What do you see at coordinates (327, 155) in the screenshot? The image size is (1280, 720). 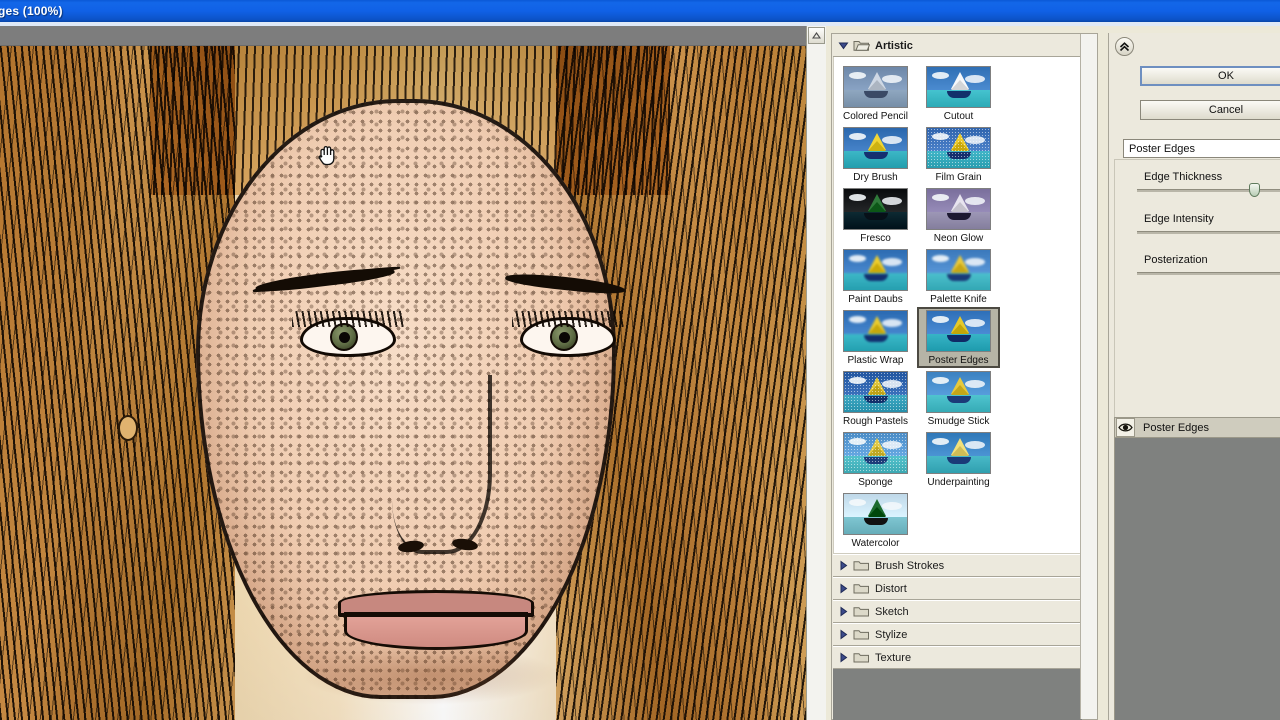 I see `hand-cursor` at bounding box center [327, 155].